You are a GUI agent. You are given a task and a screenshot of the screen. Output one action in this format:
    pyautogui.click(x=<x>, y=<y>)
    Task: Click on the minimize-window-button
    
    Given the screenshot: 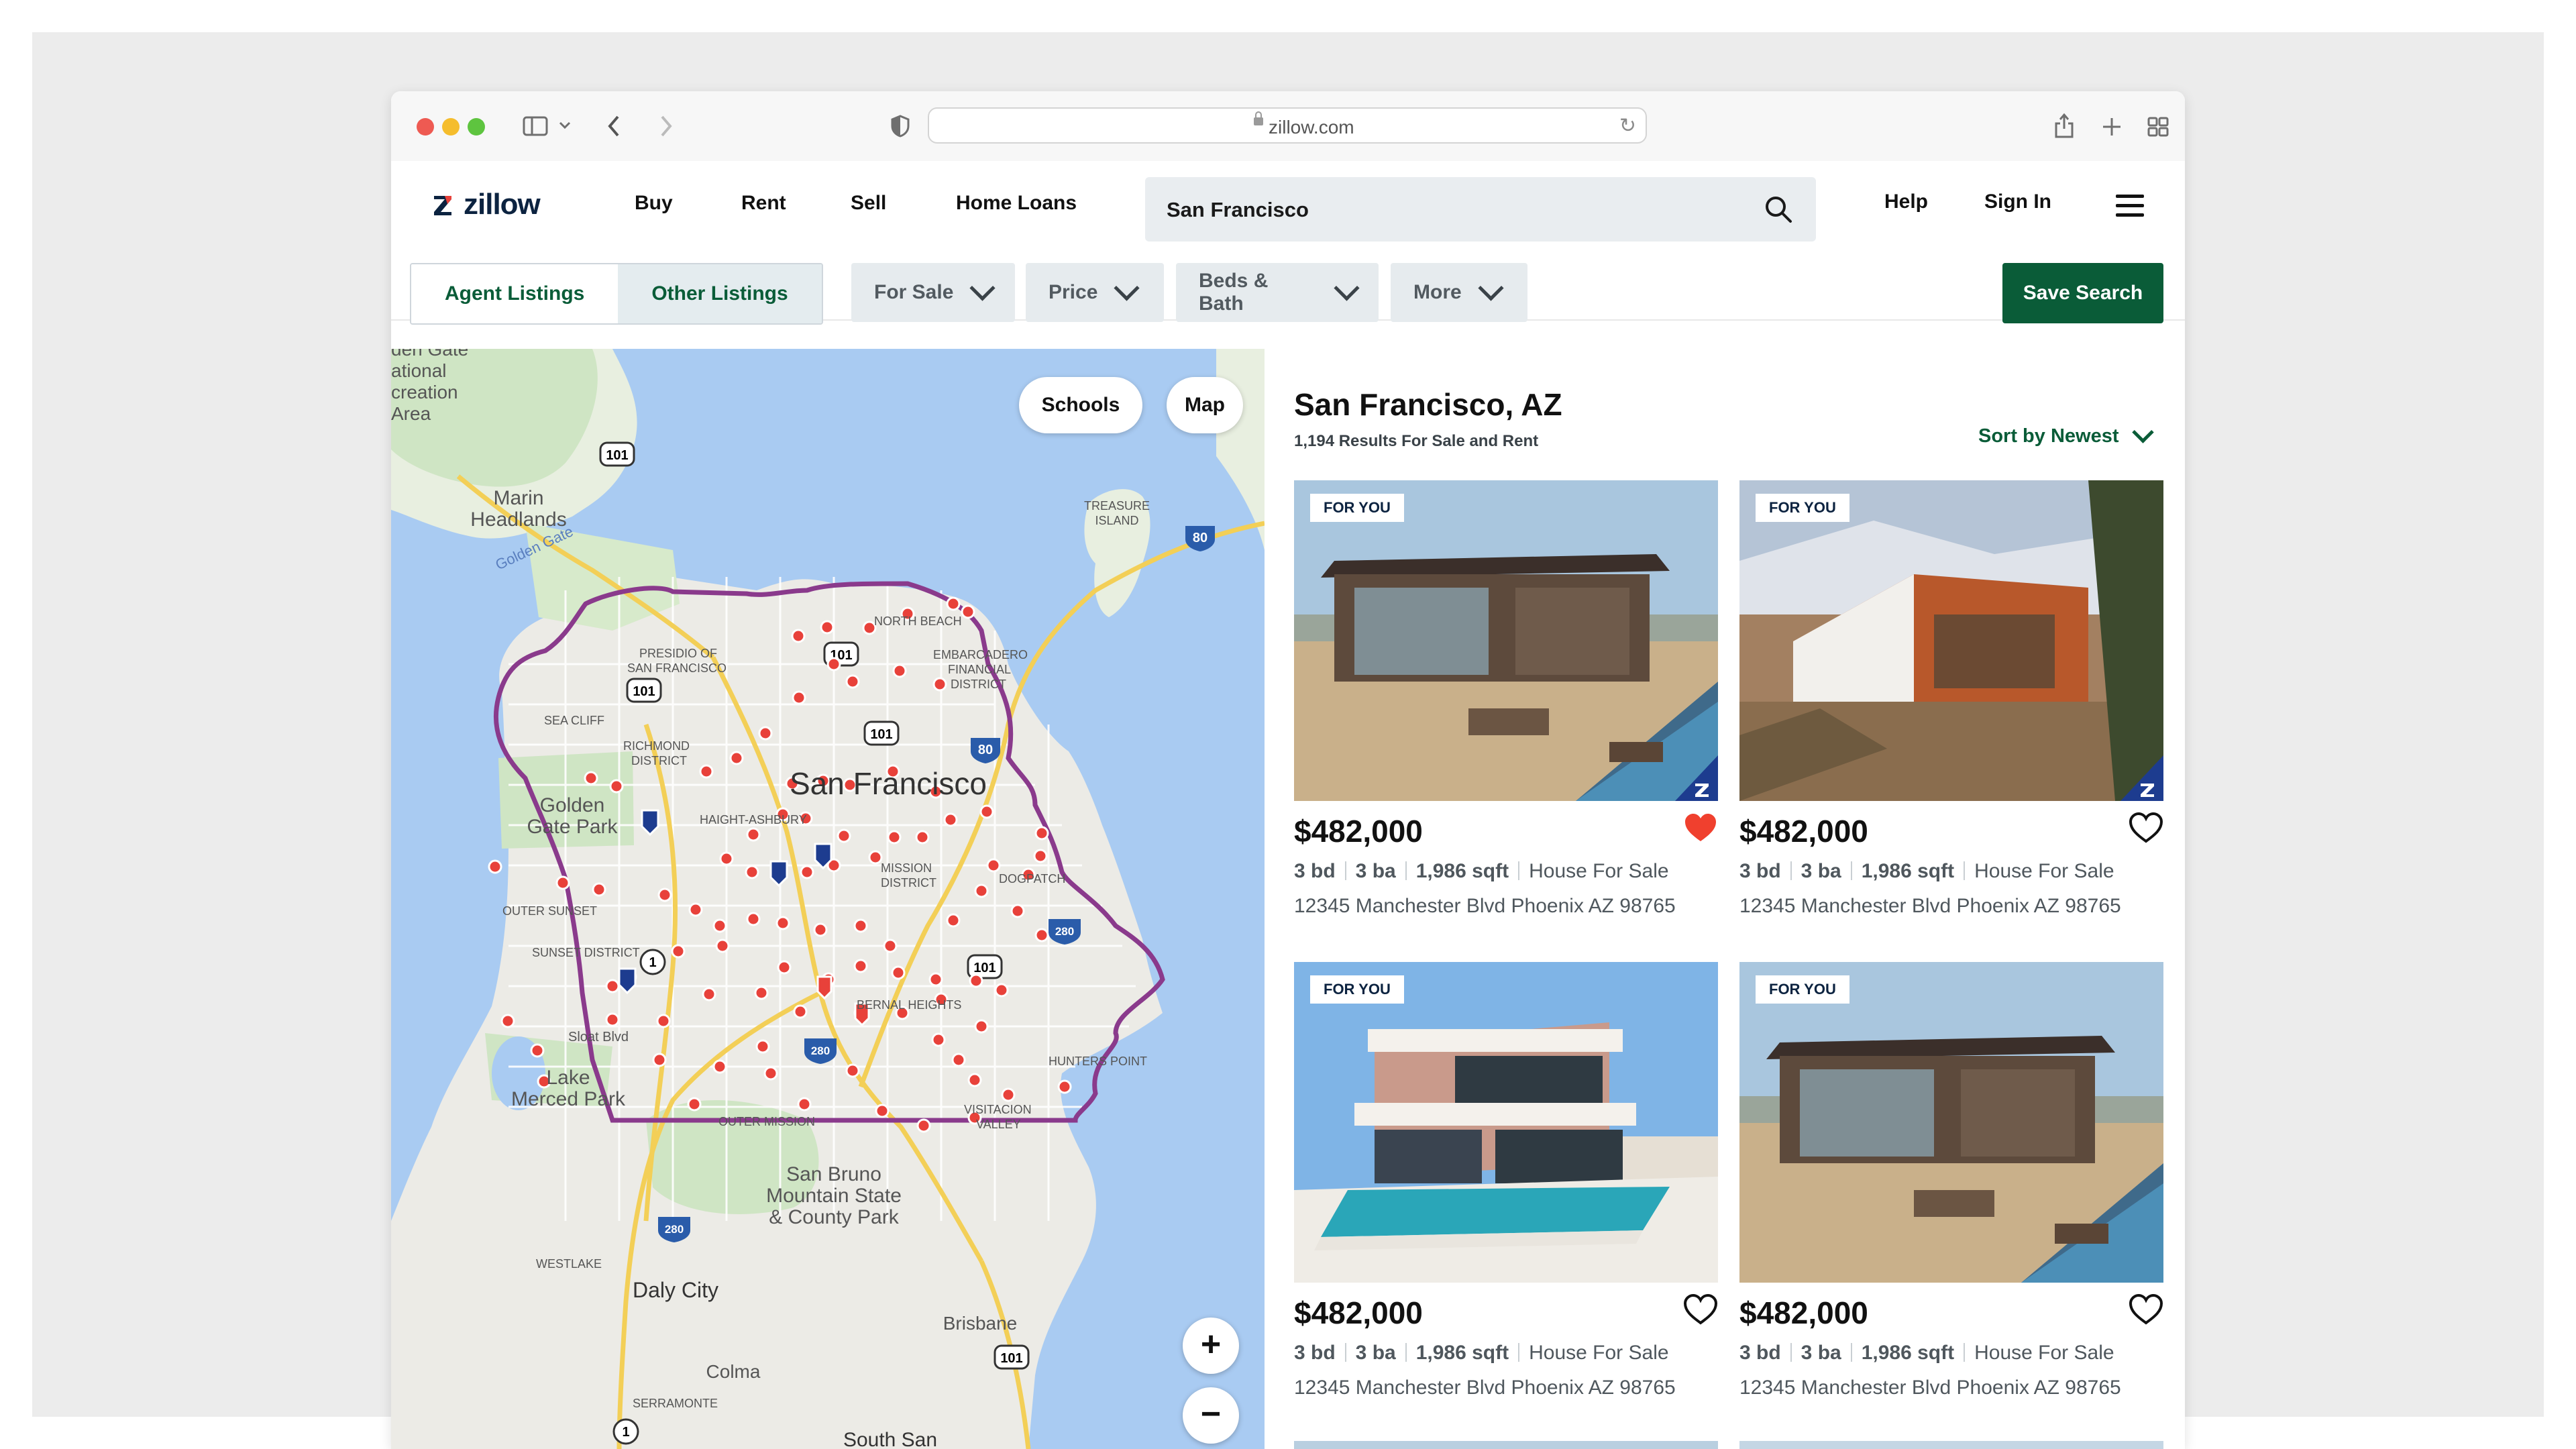 What is the action you would take?
    pyautogui.click(x=451, y=127)
    